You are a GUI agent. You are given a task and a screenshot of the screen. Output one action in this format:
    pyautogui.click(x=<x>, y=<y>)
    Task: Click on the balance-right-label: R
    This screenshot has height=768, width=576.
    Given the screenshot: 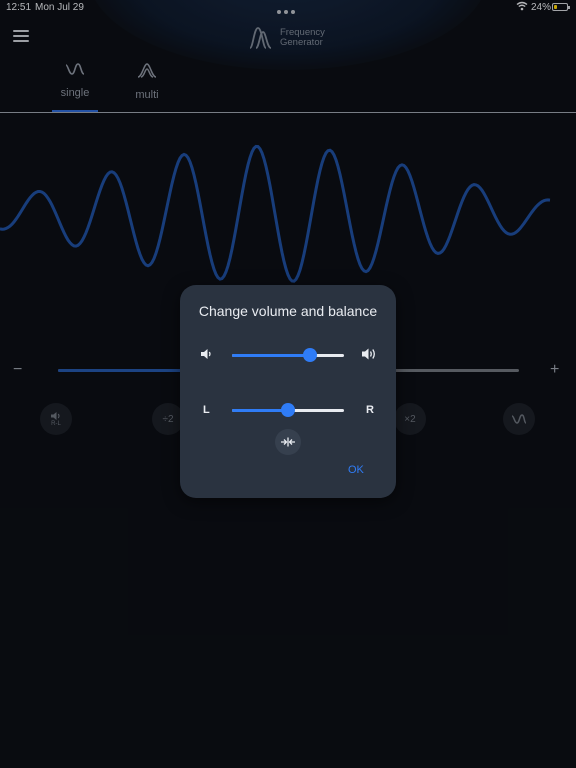 What is the action you would take?
    pyautogui.click(x=370, y=410)
    